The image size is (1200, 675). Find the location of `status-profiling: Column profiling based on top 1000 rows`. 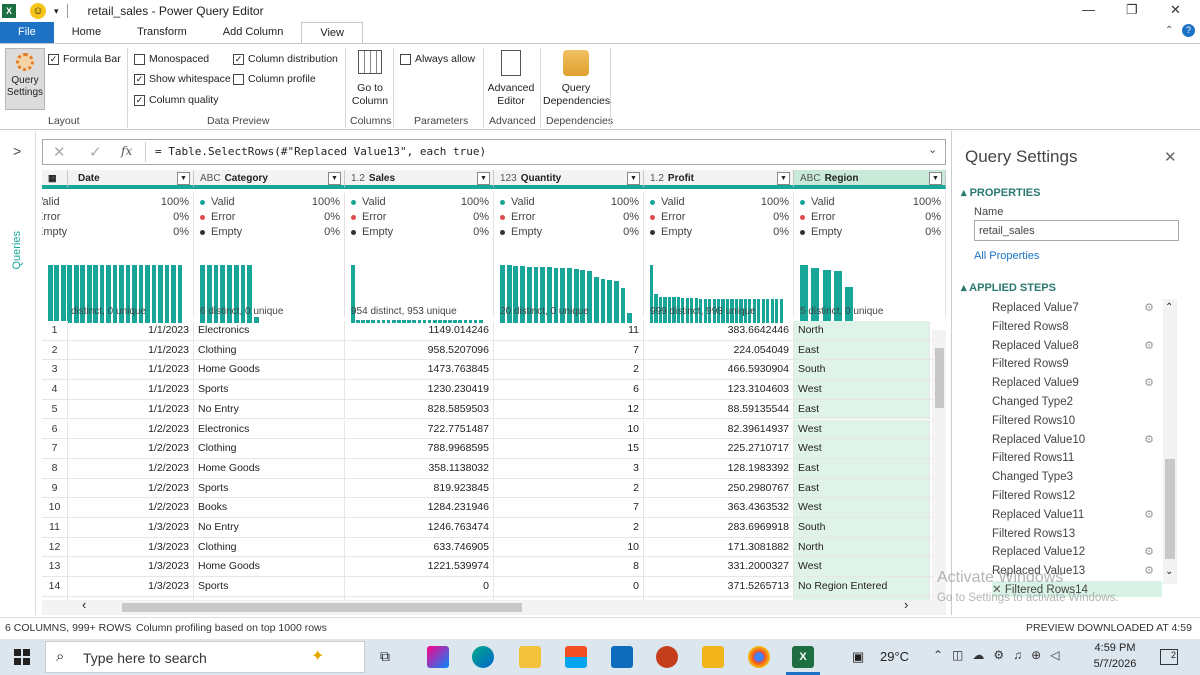

status-profiling: Column profiling based on top 1000 rows is located at coordinates (231, 628).